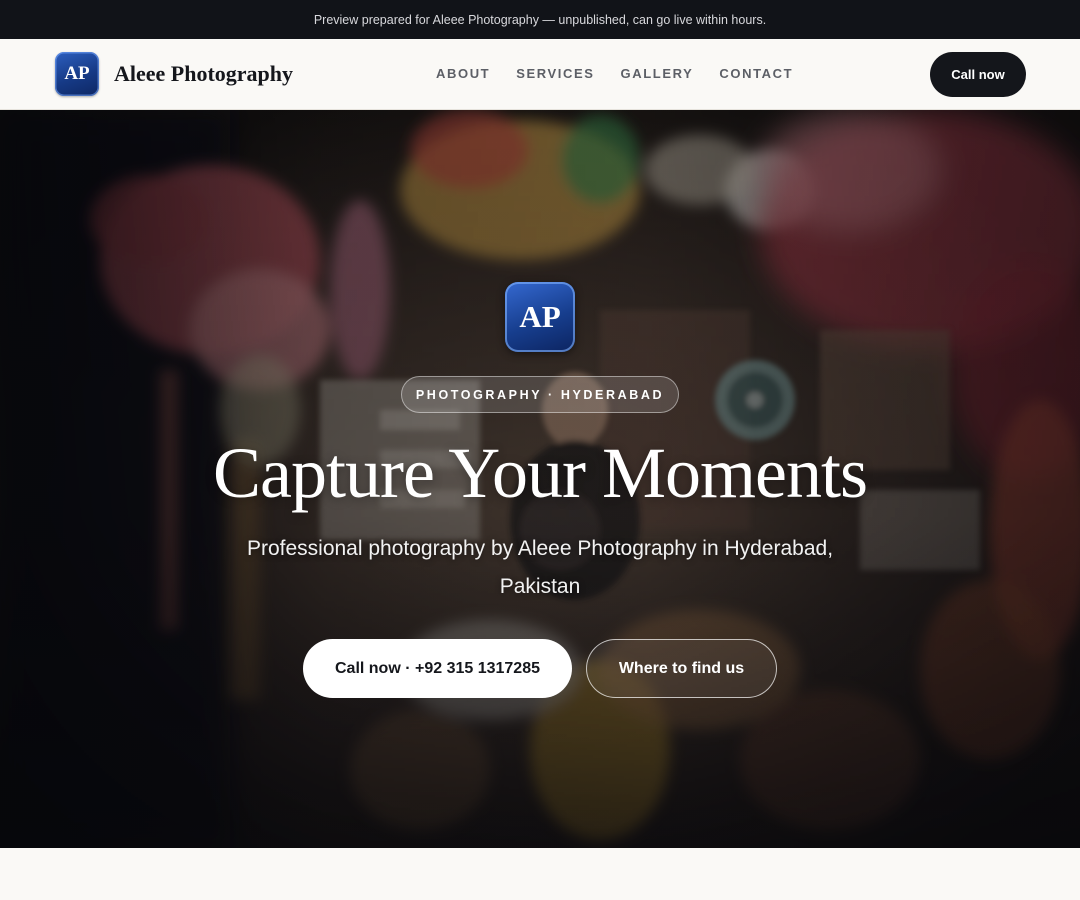  What do you see at coordinates (978, 74) in the screenshot?
I see `header-call-button: Call now` at bounding box center [978, 74].